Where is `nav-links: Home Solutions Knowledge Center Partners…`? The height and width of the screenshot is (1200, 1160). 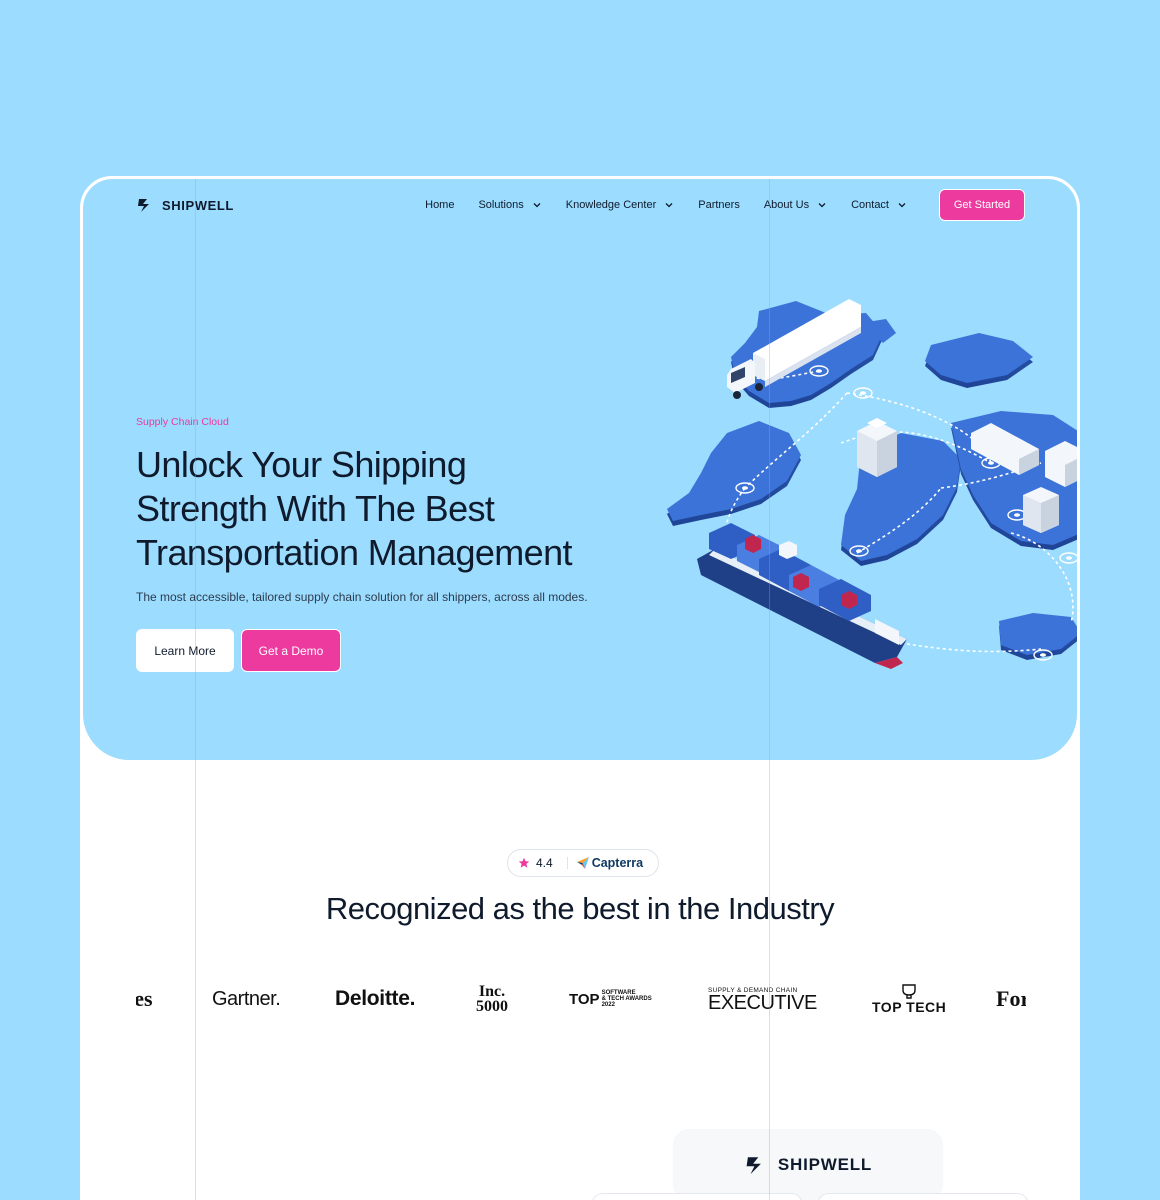 nav-links: Home Solutions Knowledge Center Partners… is located at coordinates (654, 205).